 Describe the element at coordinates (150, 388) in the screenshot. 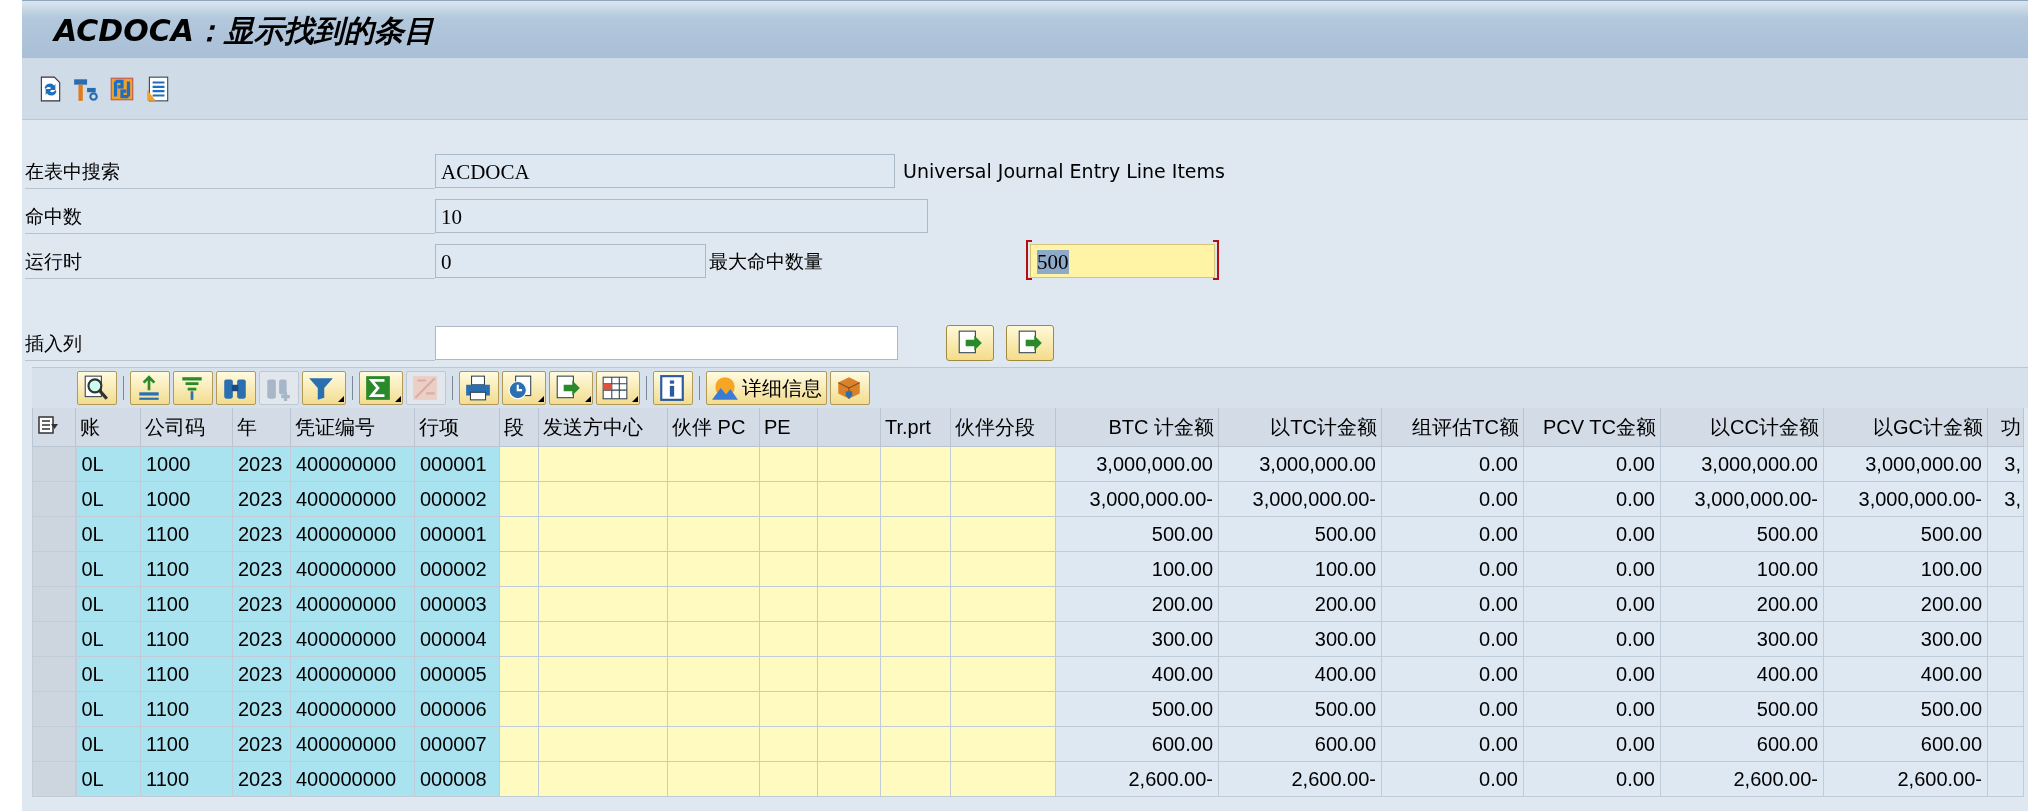

I see `sort-ascending-button` at that location.